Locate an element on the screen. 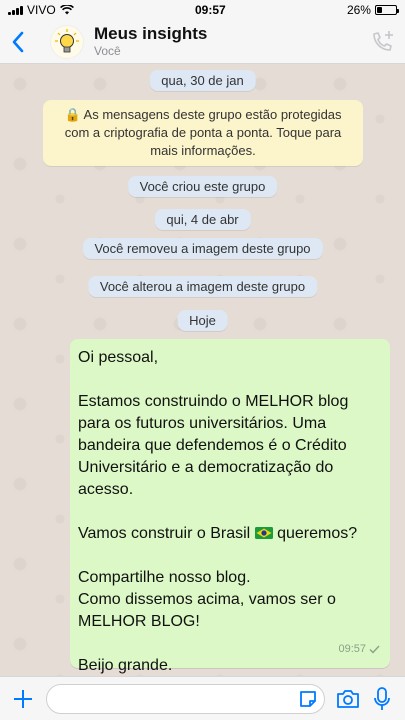 This screenshot has height=720, width=405. status-left: VIVO is located at coordinates (41, 10).